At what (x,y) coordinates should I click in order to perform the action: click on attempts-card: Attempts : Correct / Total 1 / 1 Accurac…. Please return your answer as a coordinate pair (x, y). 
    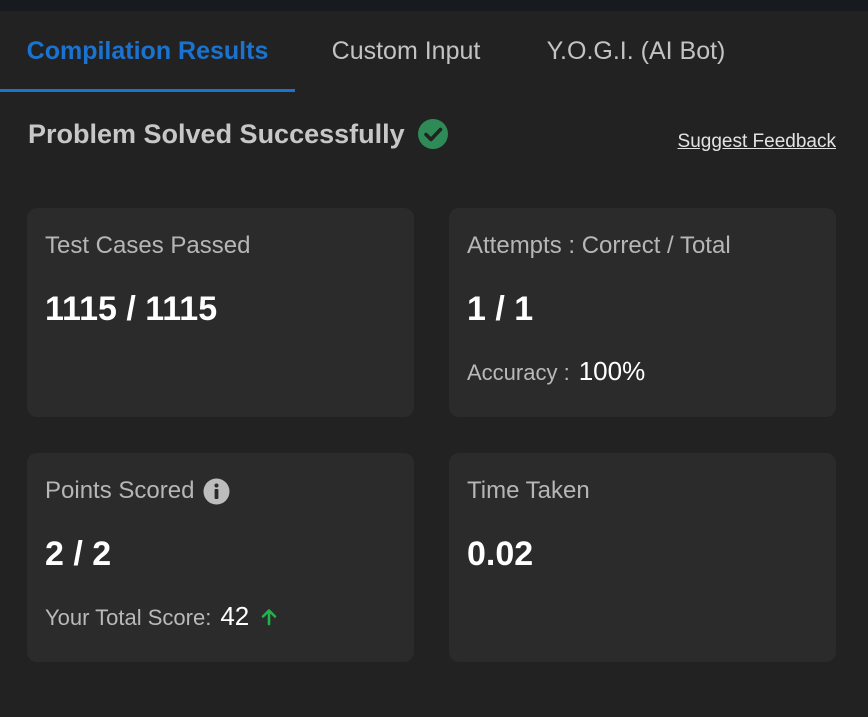
    Looking at the image, I should click on (642, 312).